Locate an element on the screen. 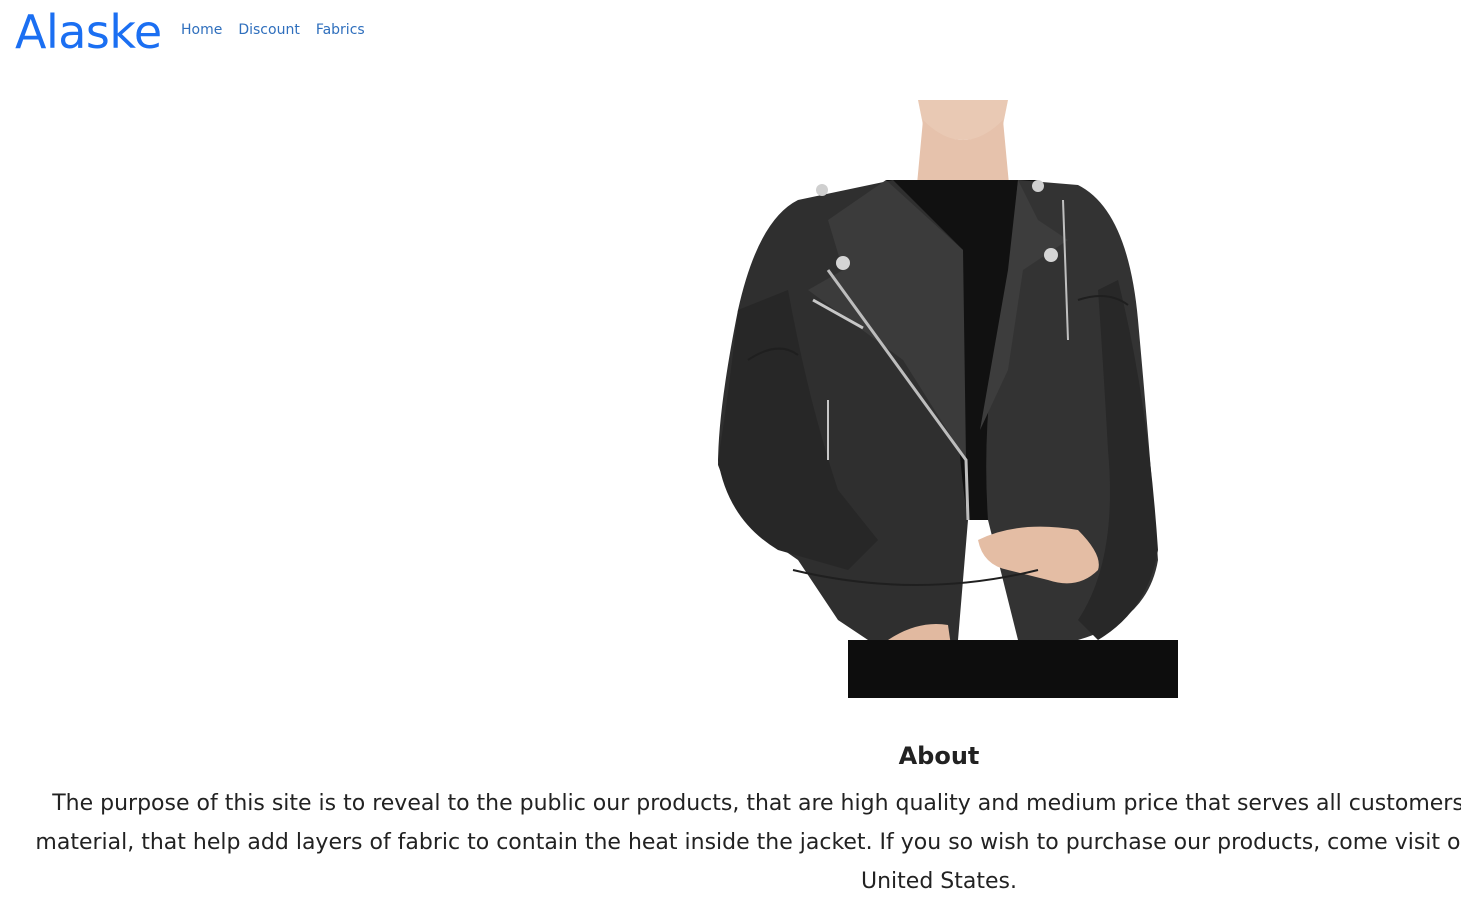 This screenshot has height=901, width=1461. nav-link-home: Home is located at coordinates (201, 30).